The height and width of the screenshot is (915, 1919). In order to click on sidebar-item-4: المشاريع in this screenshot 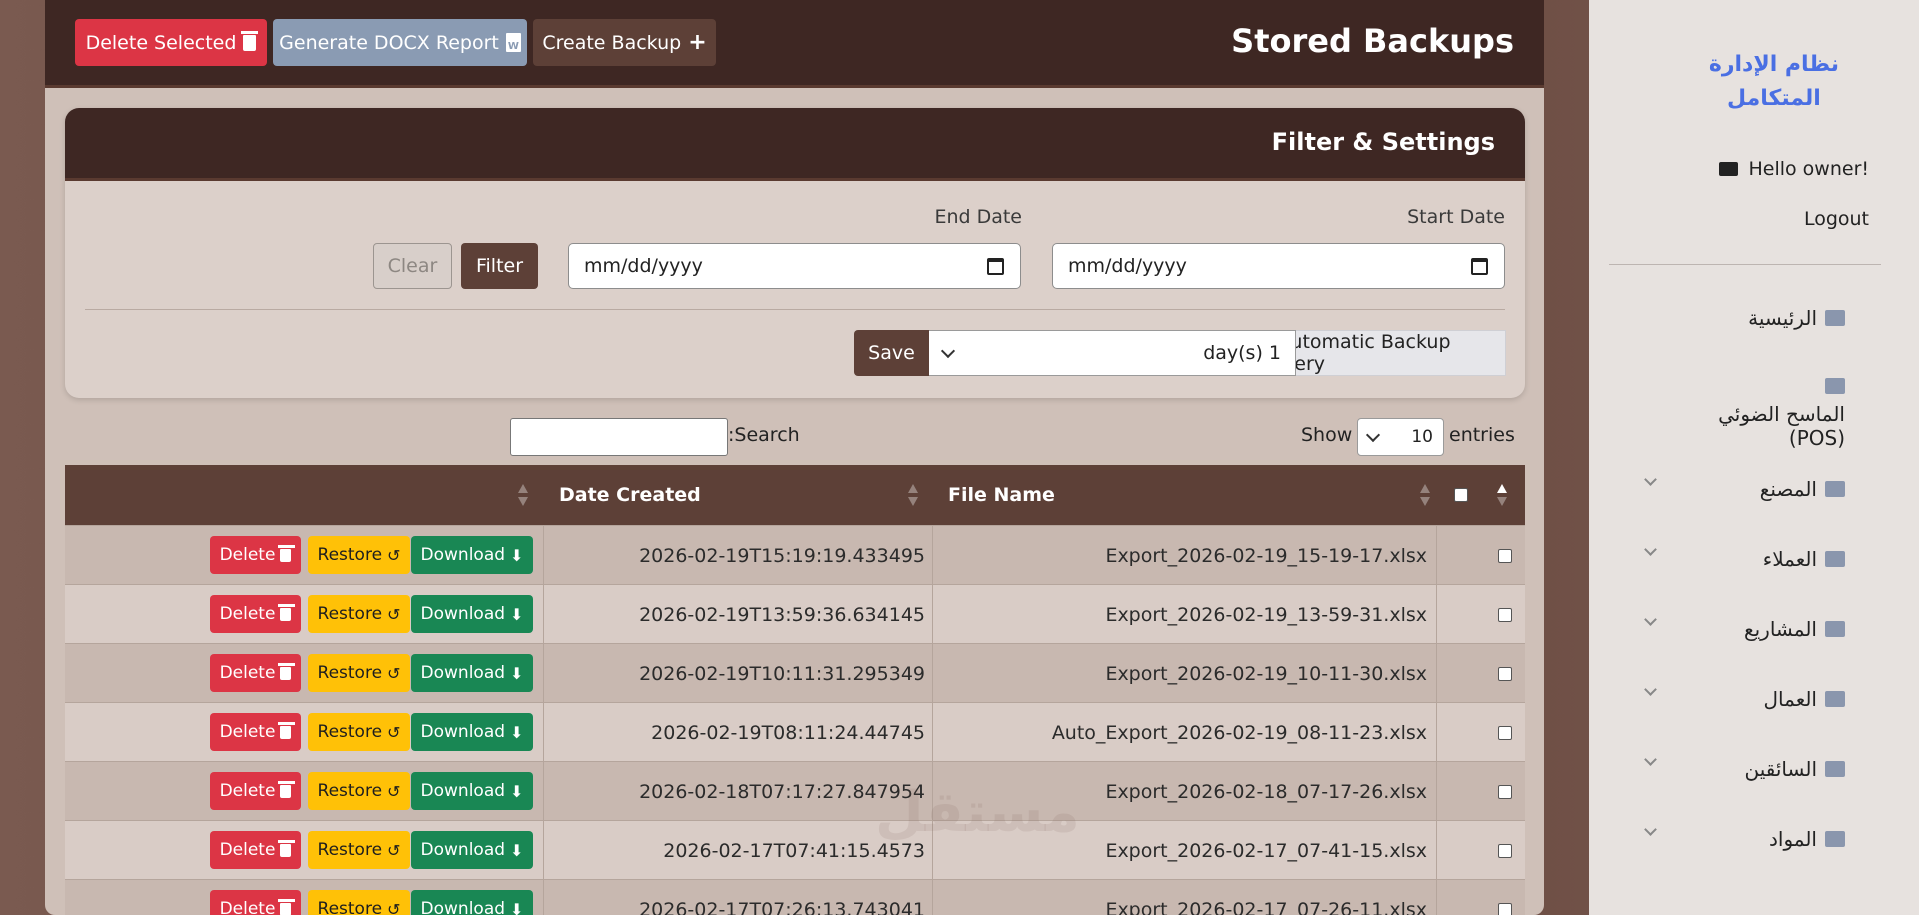, I will do `click(1794, 629)`.